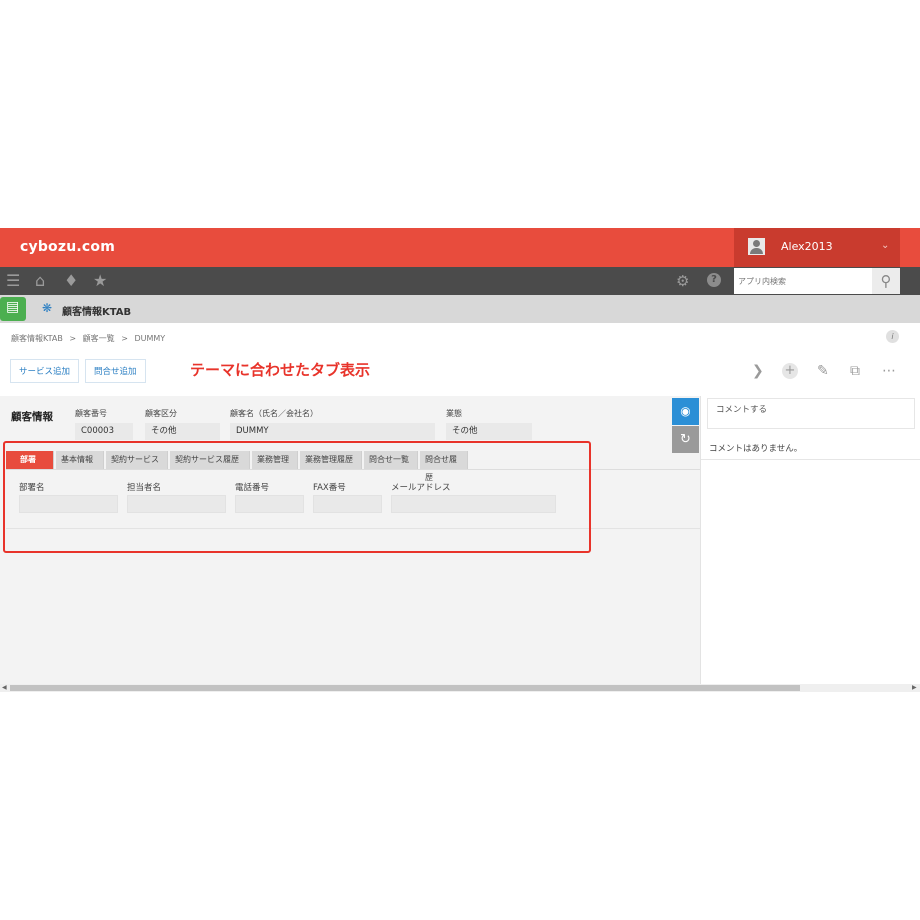 The width and height of the screenshot is (920, 920). What do you see at coordinates (756, 246) in the screenshot?
I see `avatar-icon` at bounding box center [756, 246].